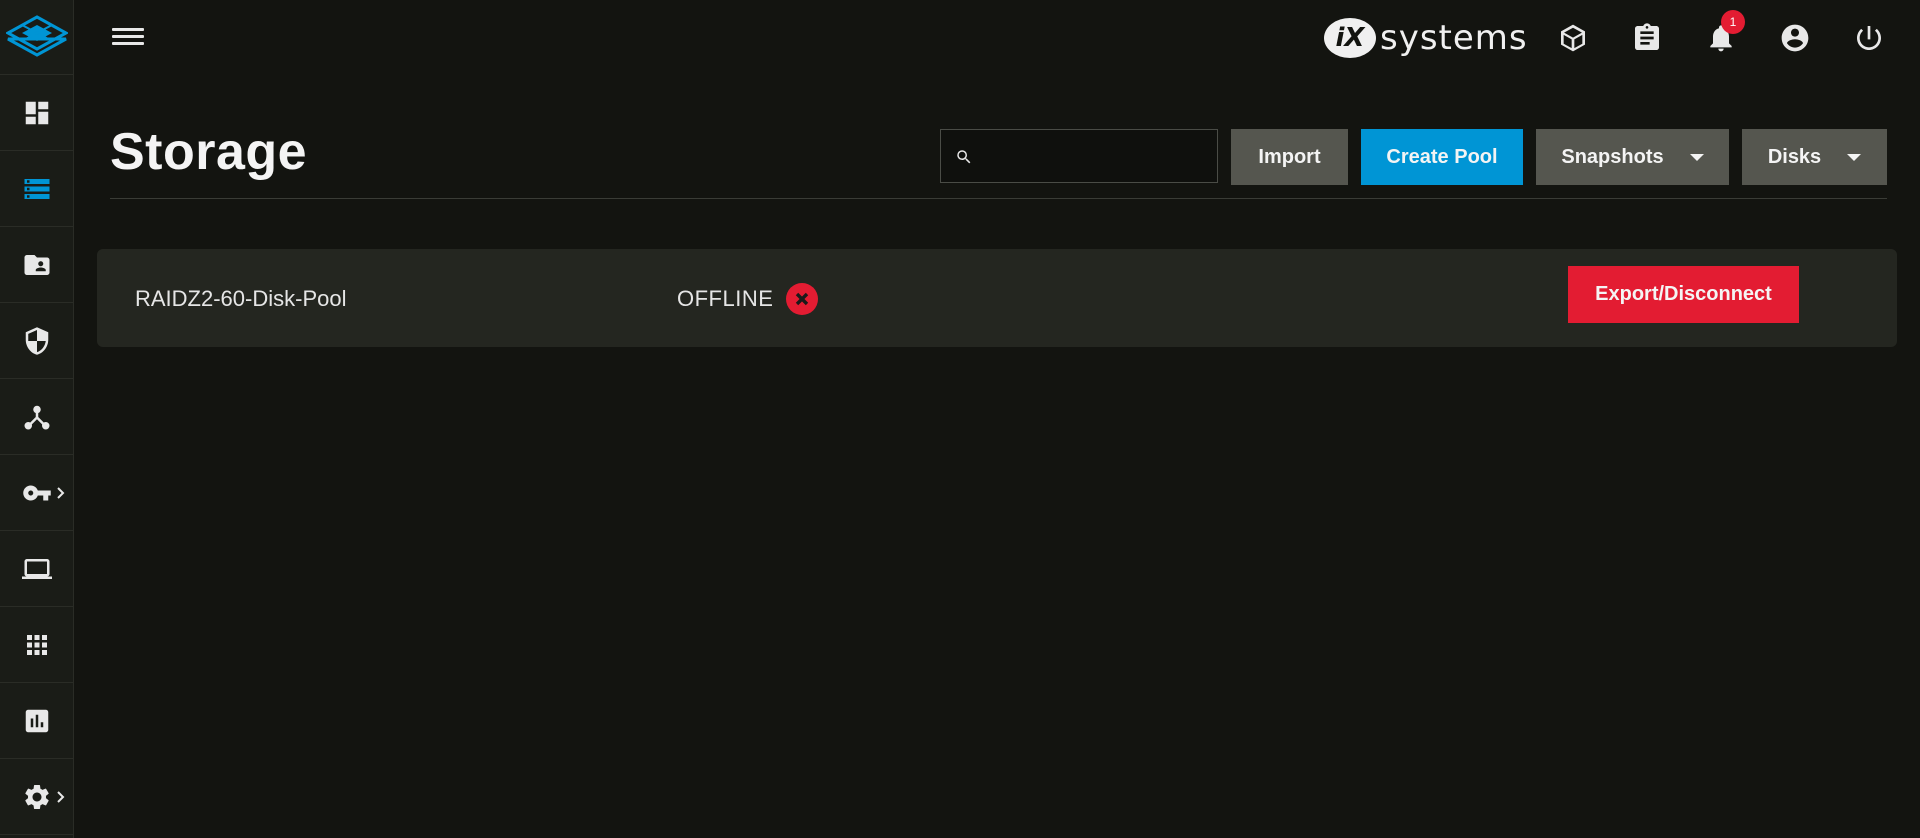 This screenshot has height=838, width=1920. I want to click on account-button, so click(1795, 38).